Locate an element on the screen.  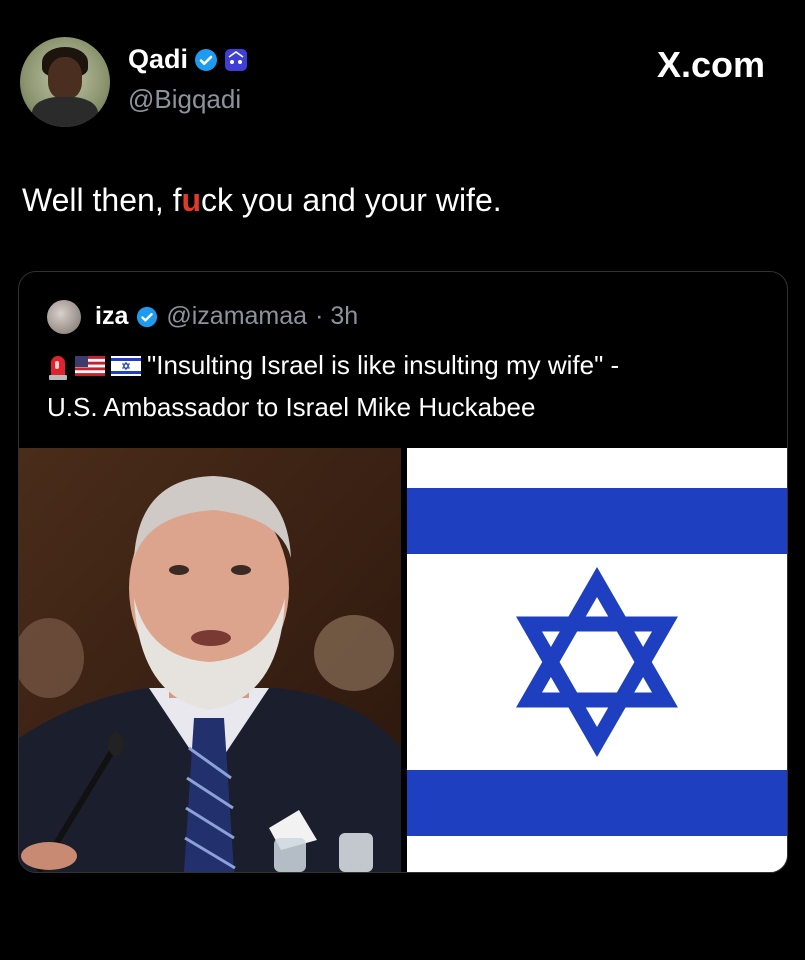
author-handle: @Bigqadi is located at coordinates (184, 99).